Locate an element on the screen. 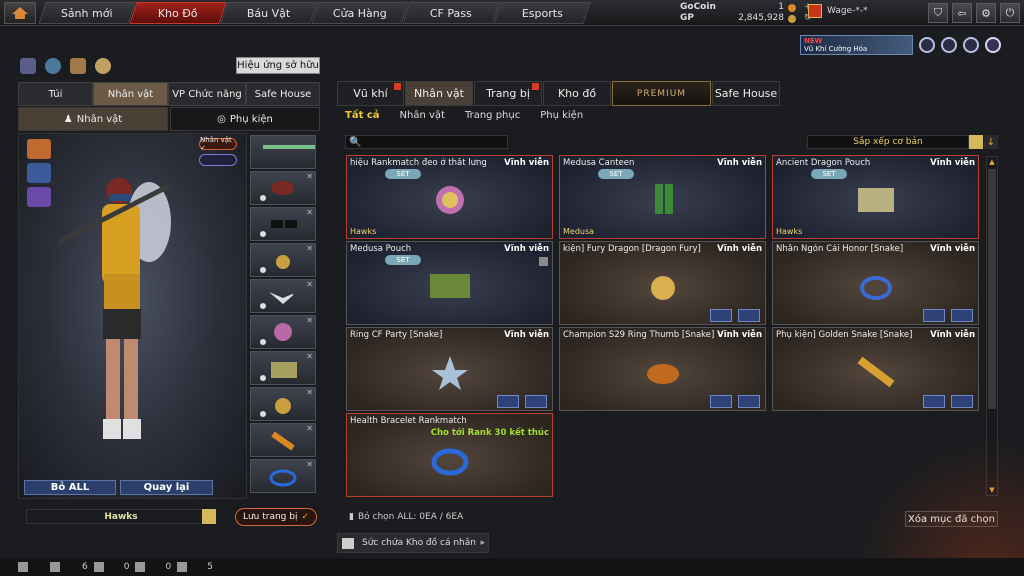 Image resolution: width=1024 pixels, height=576 pixels. slot-pouch: ✕ is located at coordinates (283, 368).